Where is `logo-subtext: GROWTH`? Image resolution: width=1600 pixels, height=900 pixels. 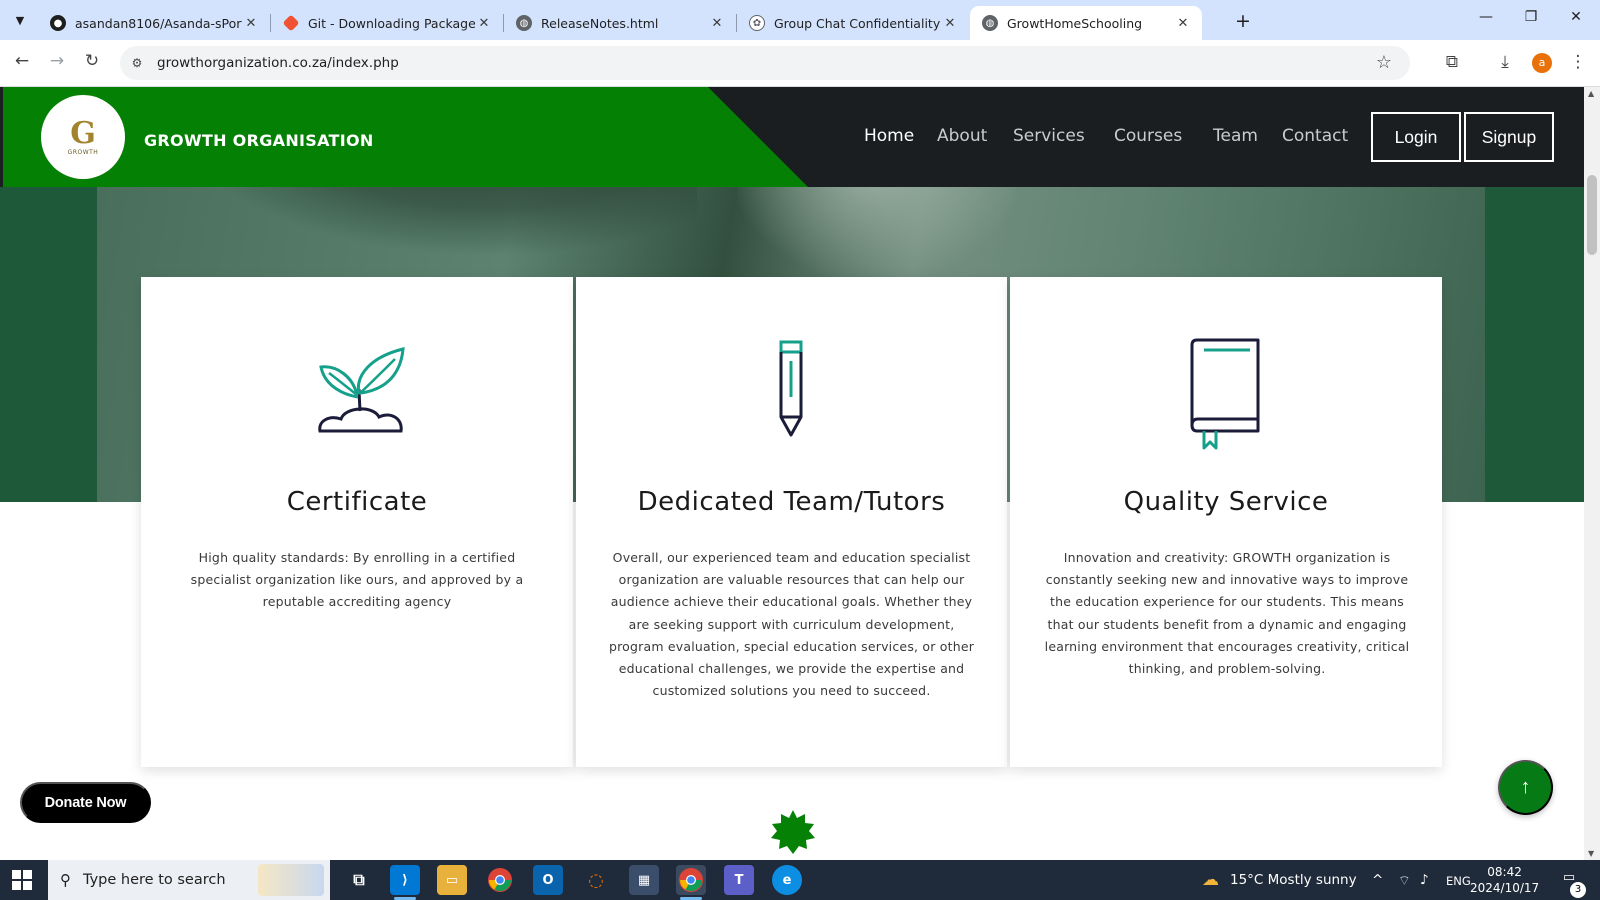 logo-subtext: GROWTH is located at coordinates (83, 152).